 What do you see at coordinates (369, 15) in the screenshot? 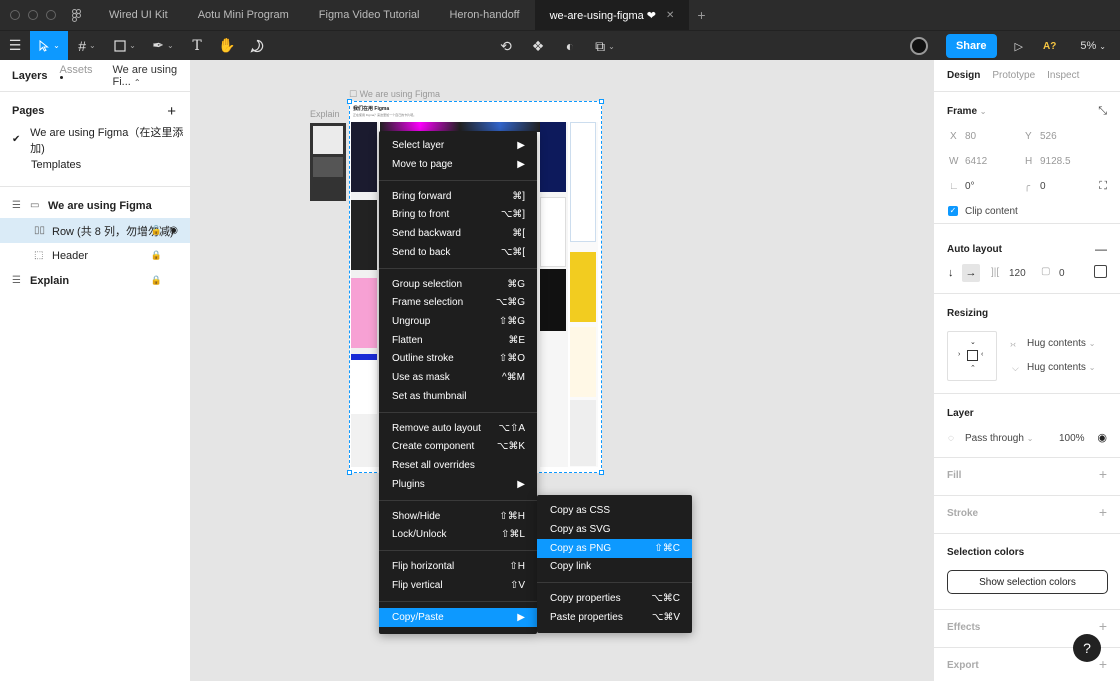
I see `tab-figma-video-tutorial: Figma Video Tutorial` at bounding box center [369, 15].